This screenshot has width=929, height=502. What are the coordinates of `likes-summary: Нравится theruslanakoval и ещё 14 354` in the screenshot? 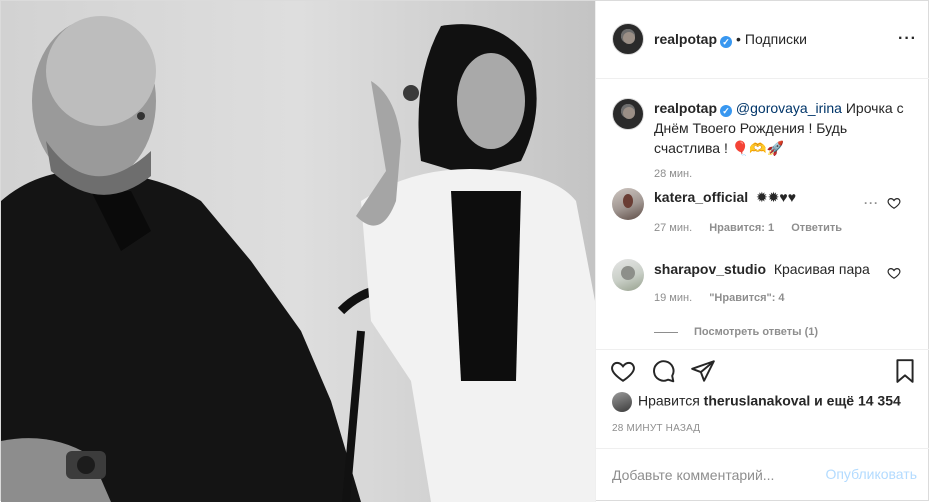 It's located at (756, 402).